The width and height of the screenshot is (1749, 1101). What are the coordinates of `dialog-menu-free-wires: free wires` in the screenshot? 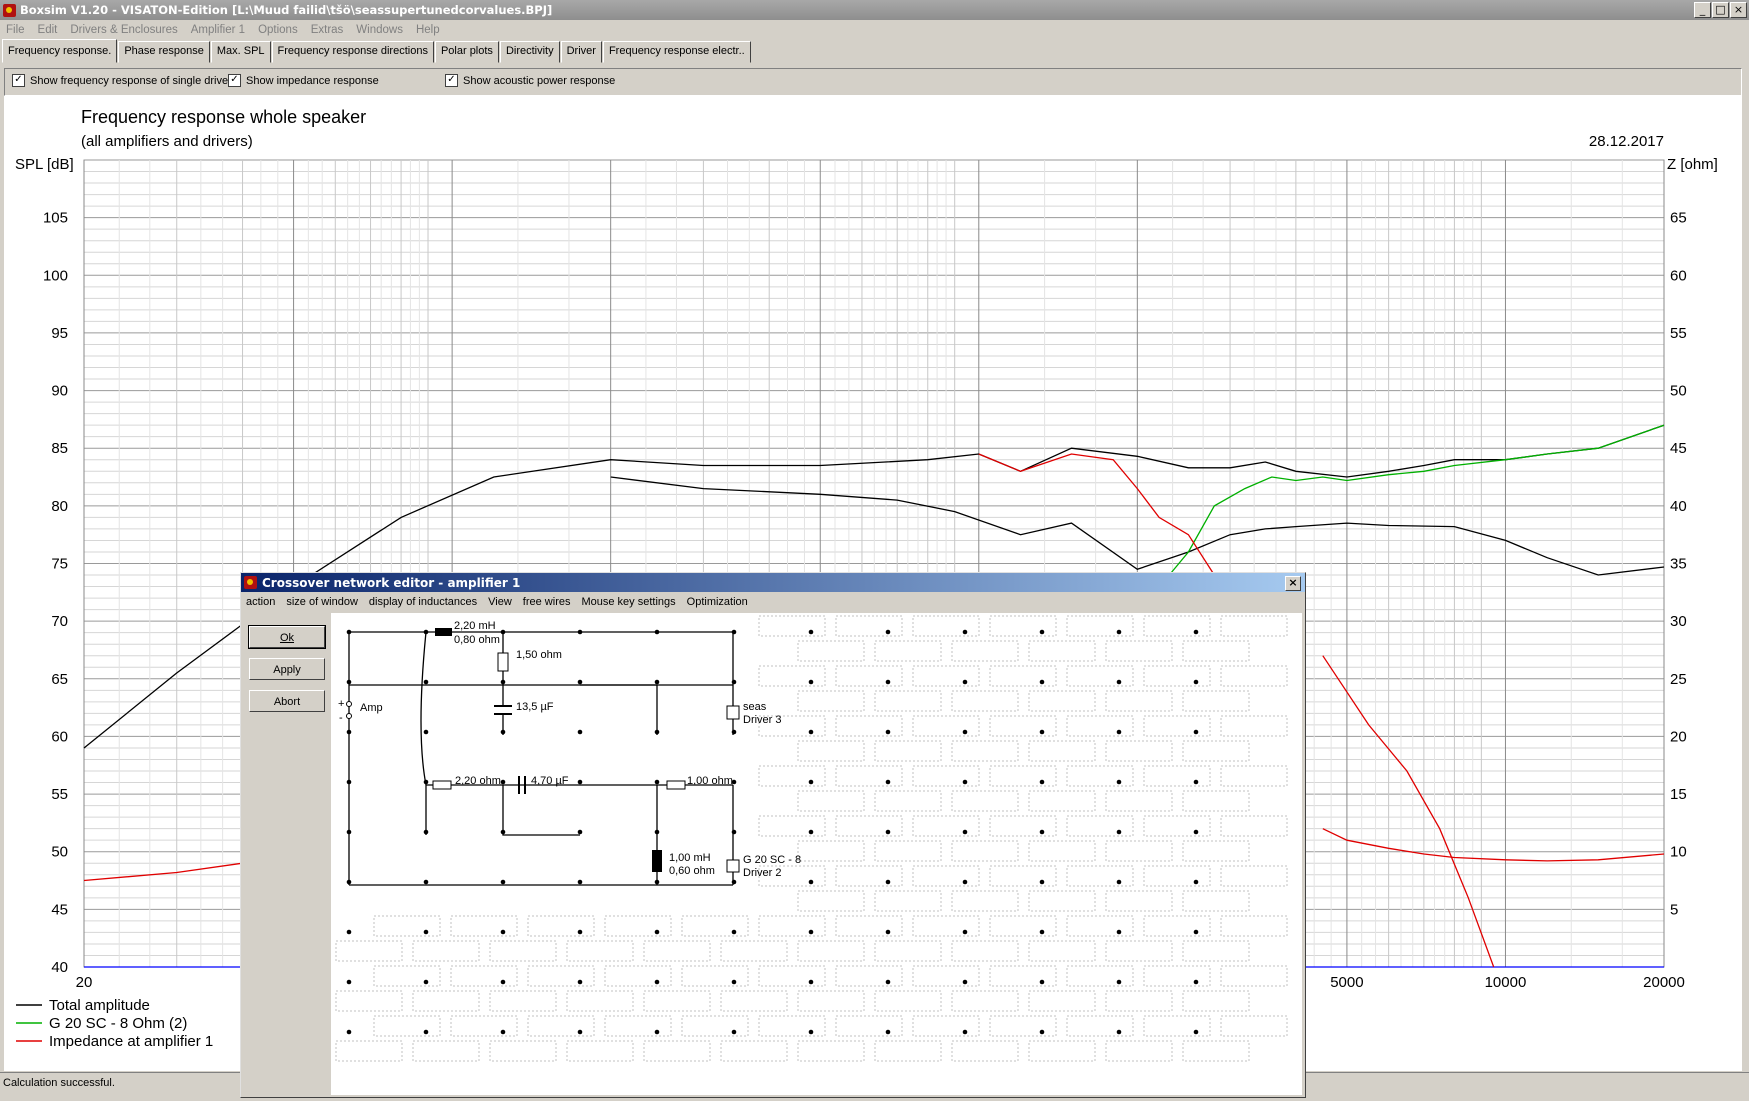 It's located at (547, 602).